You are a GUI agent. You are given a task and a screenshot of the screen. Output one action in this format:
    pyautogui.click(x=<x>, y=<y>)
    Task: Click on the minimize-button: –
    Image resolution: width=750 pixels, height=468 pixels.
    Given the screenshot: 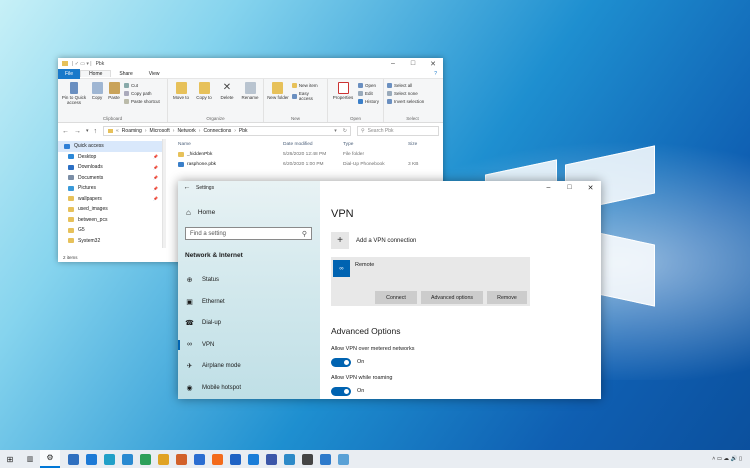 What is the action you would take?
    pyautogui.click(x=393, y=64)
    